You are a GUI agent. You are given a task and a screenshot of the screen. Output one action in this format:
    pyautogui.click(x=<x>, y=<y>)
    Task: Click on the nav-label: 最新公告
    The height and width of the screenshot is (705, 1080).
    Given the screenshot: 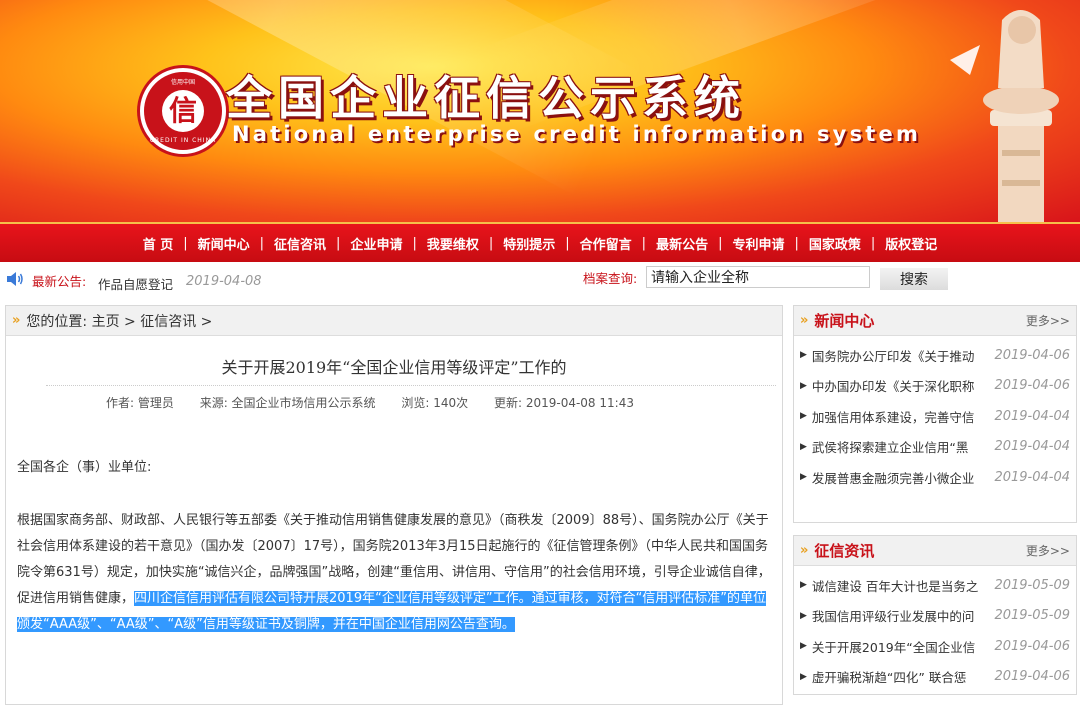 What is the action you would take?
    pyautogui.click(x=682, y=243)
    